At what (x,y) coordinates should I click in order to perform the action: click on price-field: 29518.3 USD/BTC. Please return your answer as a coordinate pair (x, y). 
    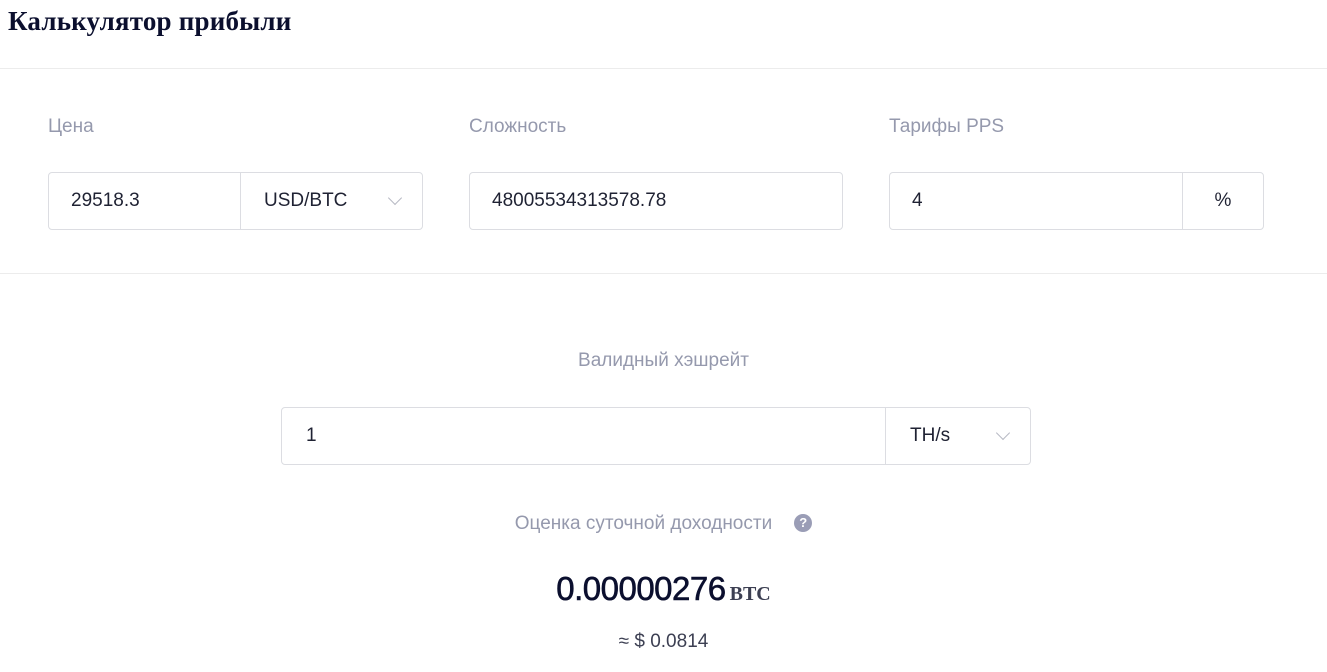
    Looking at the image, I should click on (235, 201).